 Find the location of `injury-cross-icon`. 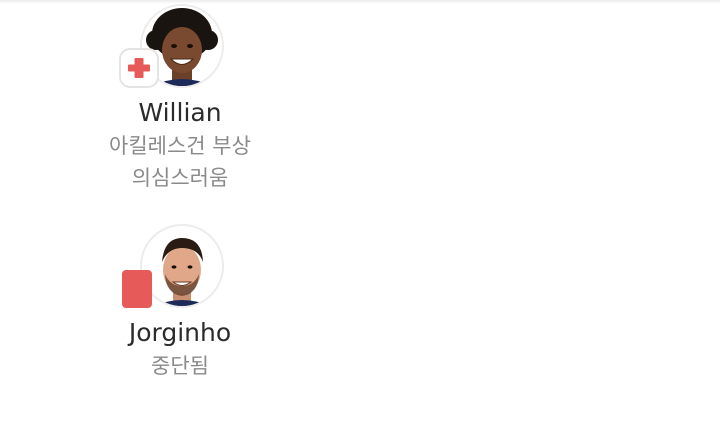

injury-cross-icon is located at coordinates (139, 68).